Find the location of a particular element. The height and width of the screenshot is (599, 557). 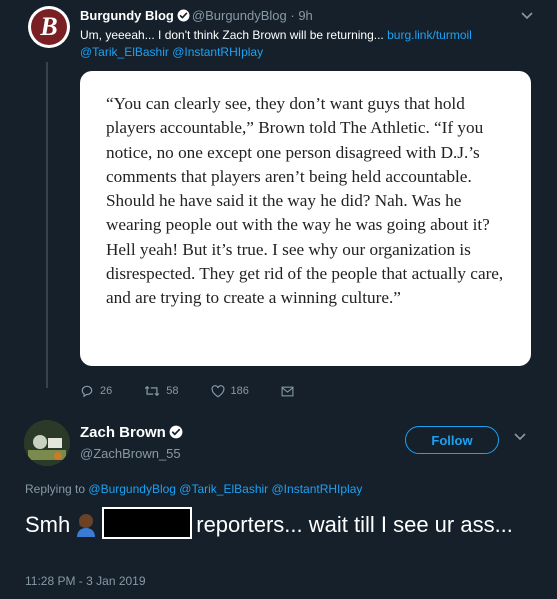

mention-instantrhiplay: @InstantRHIplay is located at coordinates (217, 52).